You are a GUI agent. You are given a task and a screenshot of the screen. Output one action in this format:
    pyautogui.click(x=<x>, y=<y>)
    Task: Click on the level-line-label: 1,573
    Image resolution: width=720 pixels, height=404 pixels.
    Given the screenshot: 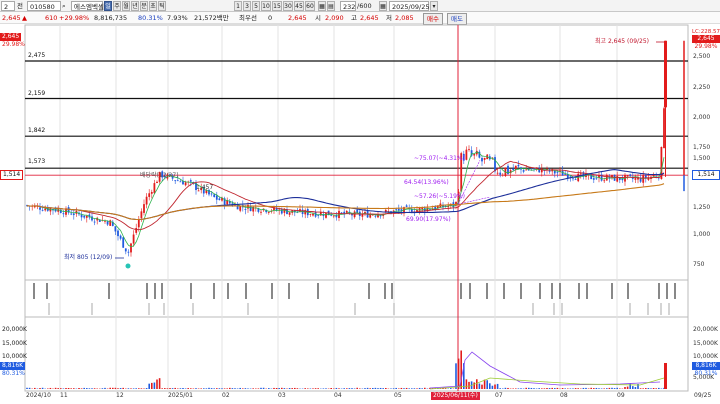 What is the action you would take?
    pyautogui.click(x=37, y=161)
    